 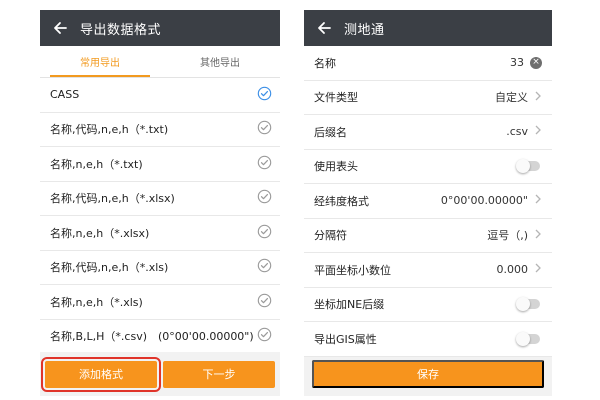 I want to click on format-row: 名称,代码,n,e,h（*.txt), so click(x=160, y=130).